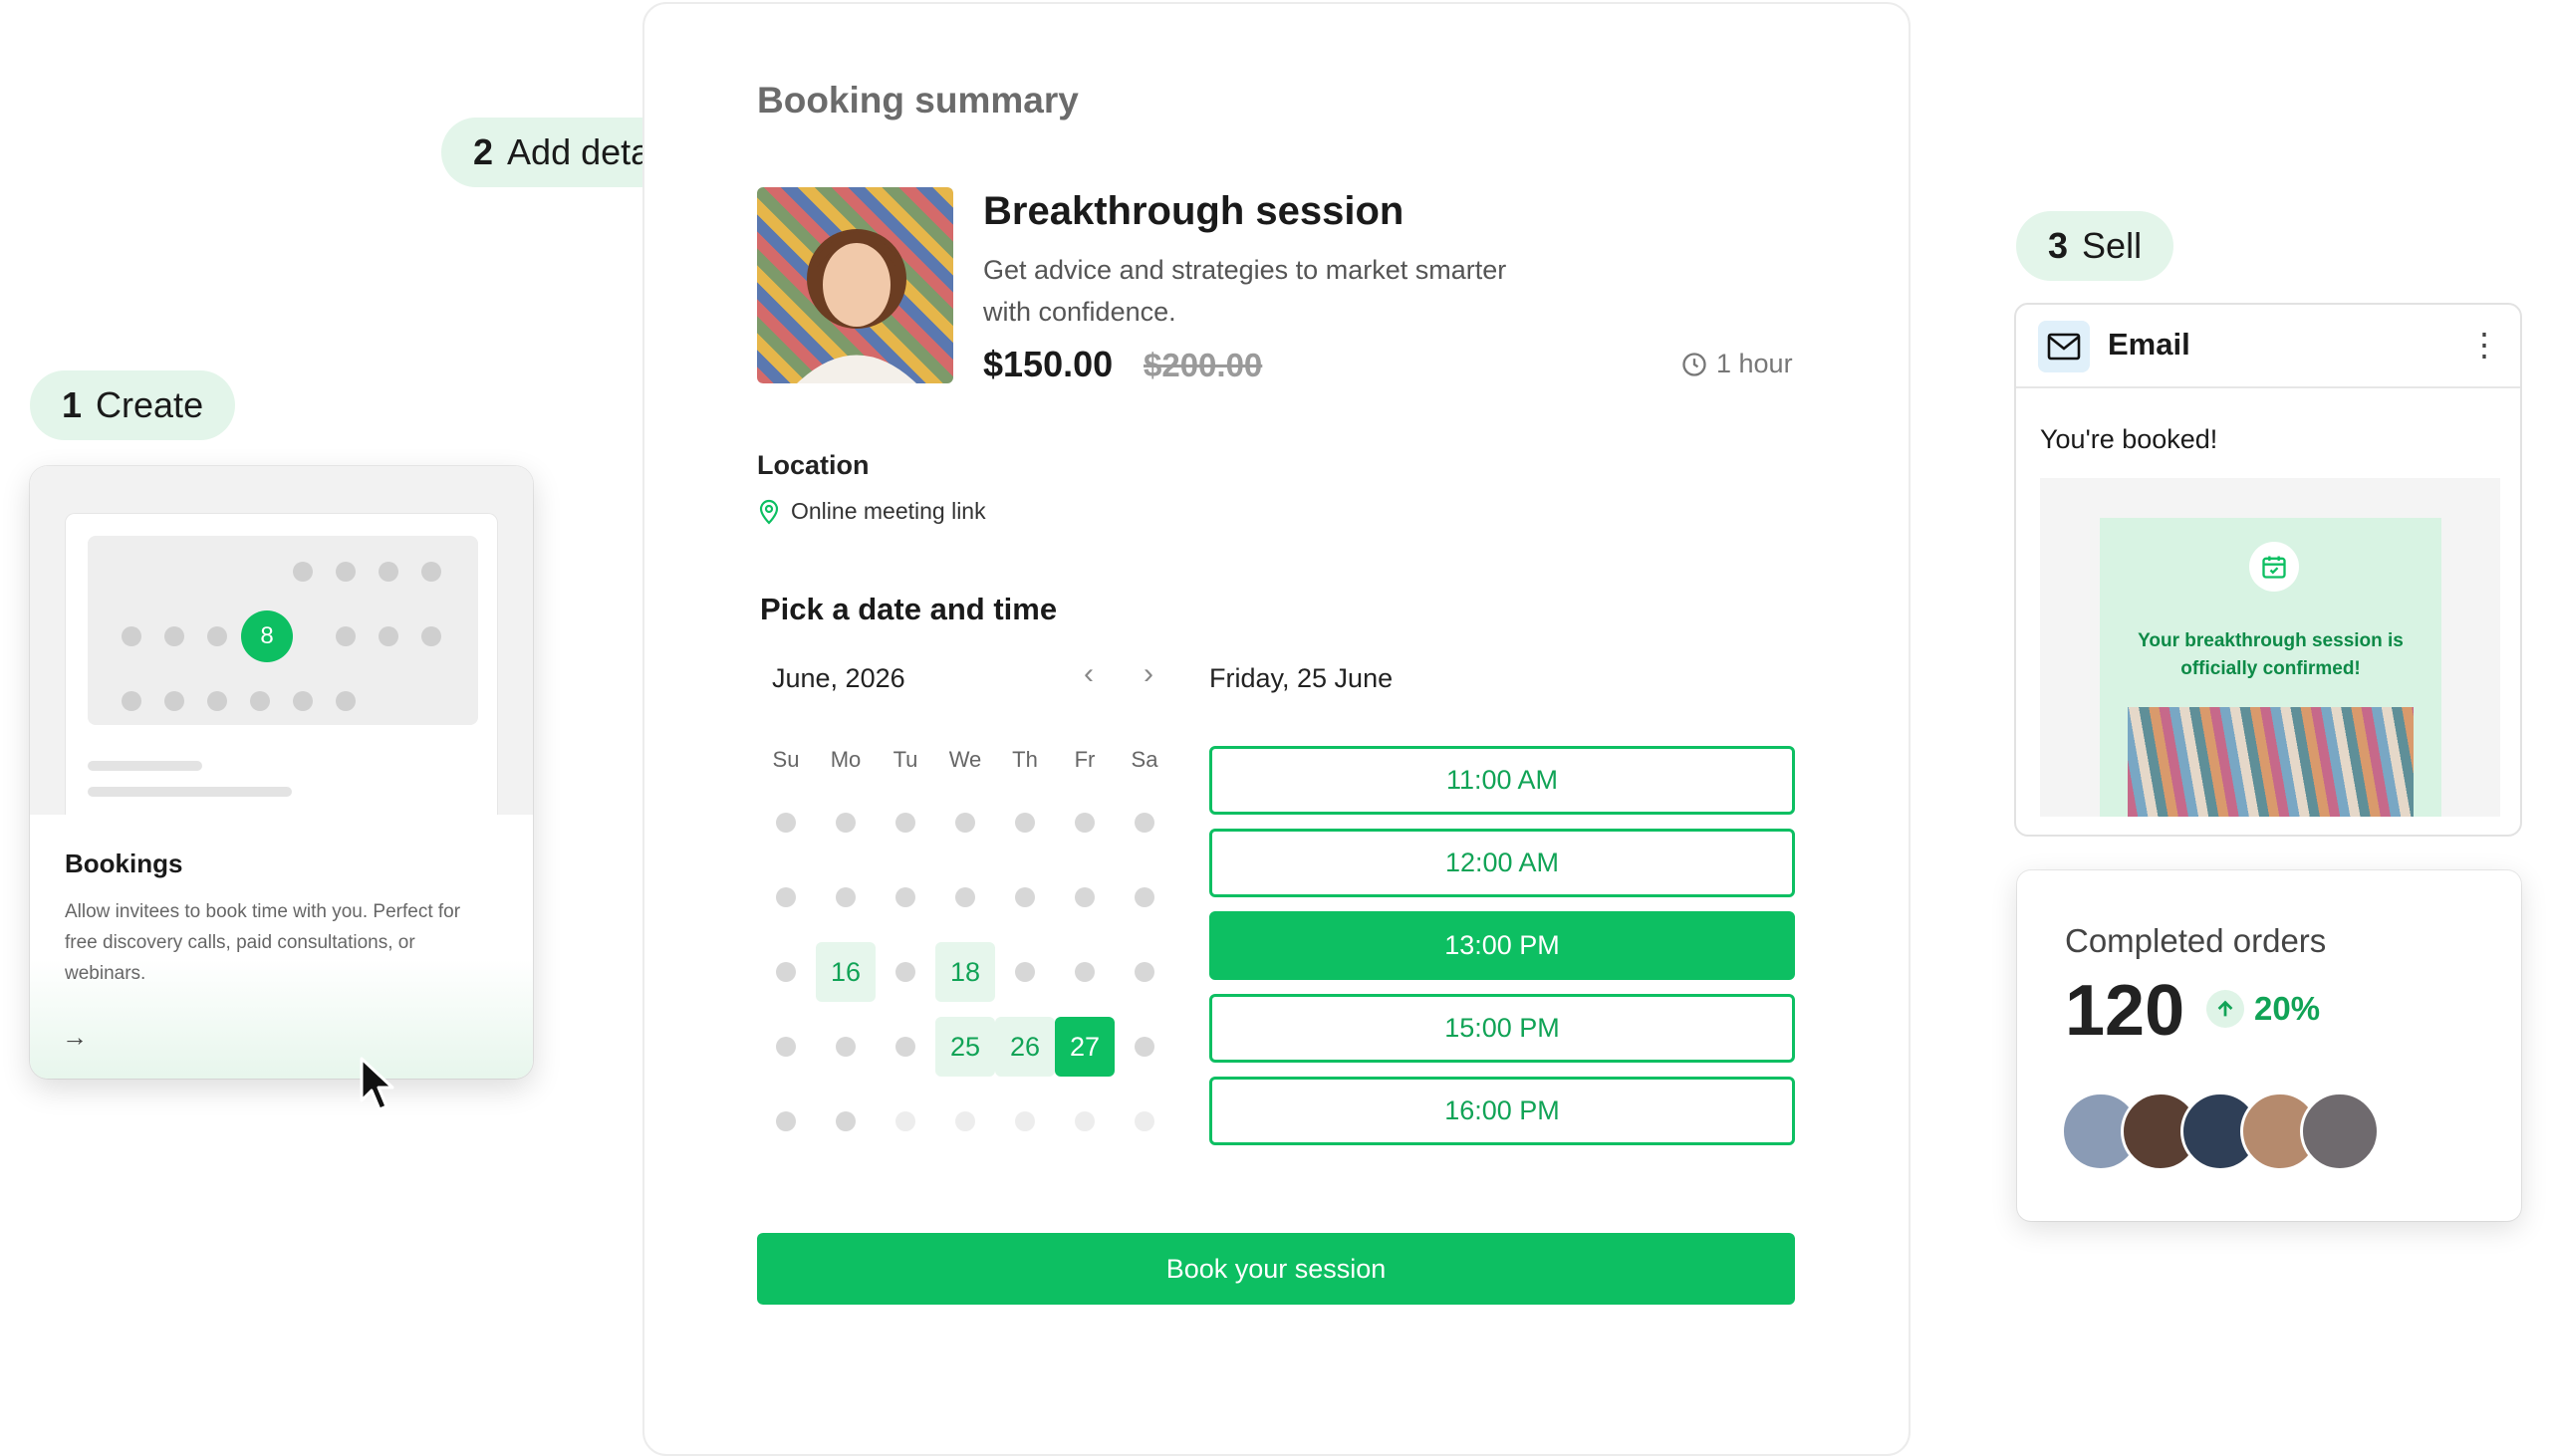  I want to click on mini-calendar-grid: 8, so click(283, 630).